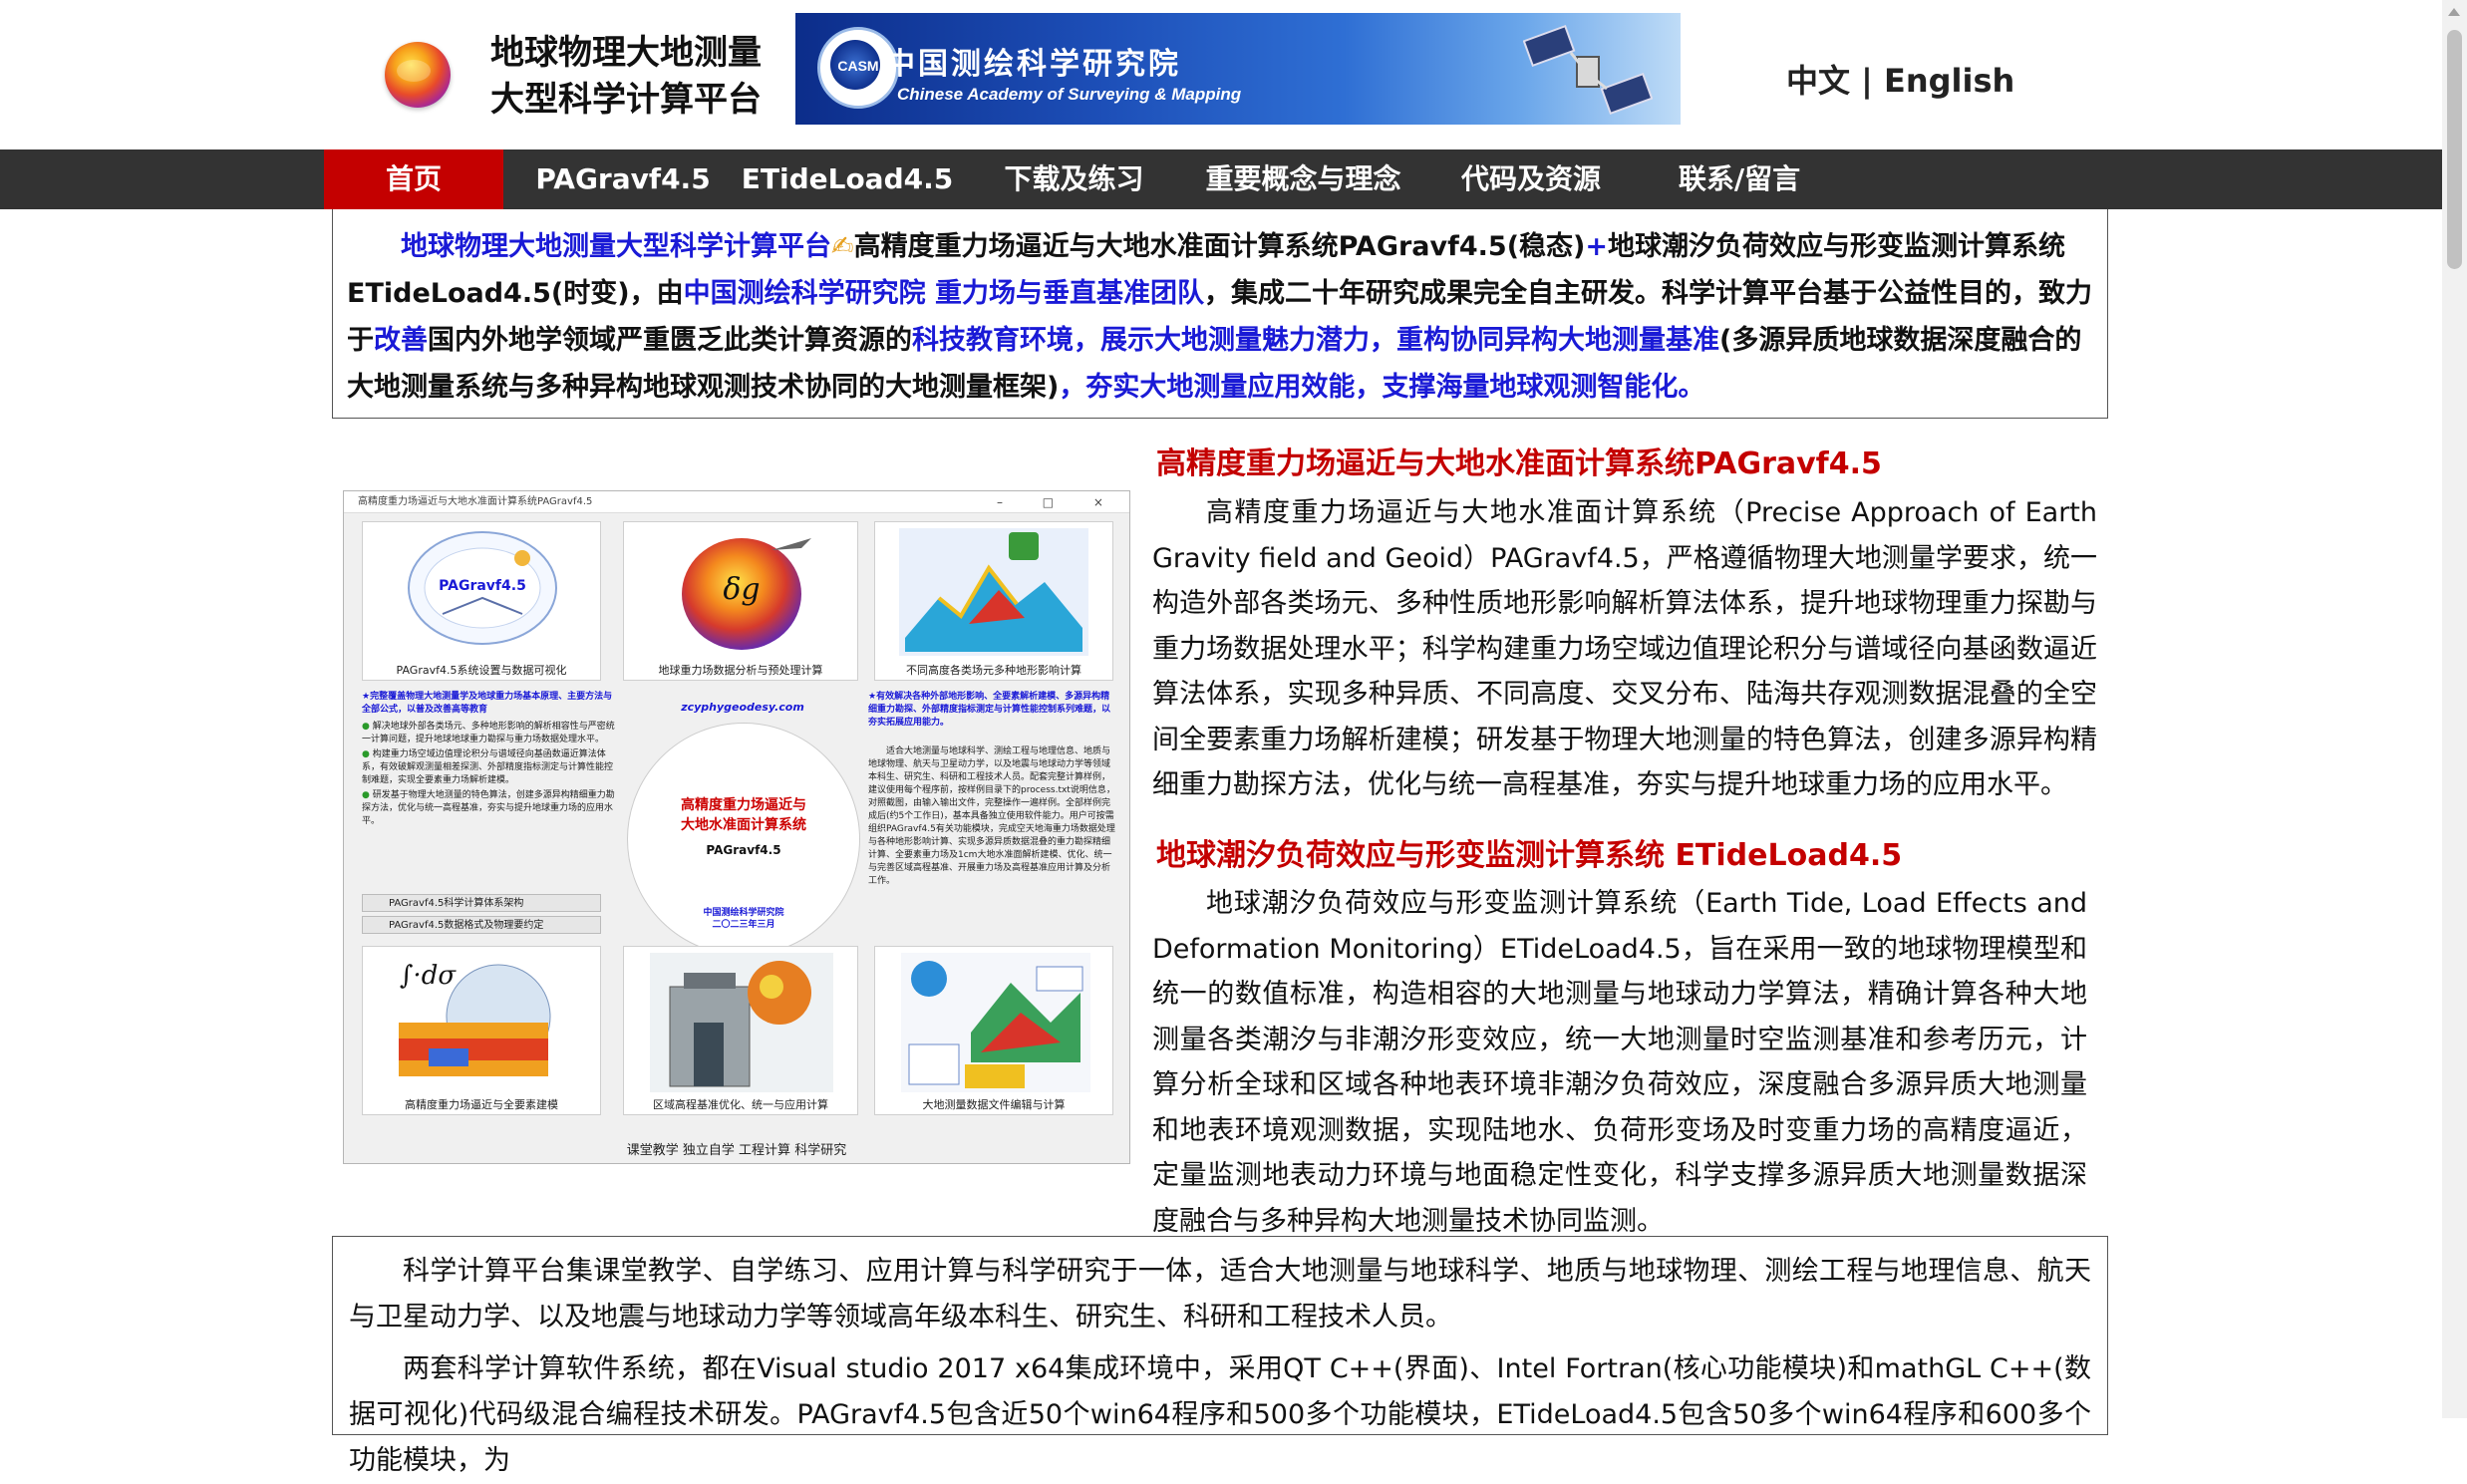 The image size is (2467, 1484). Describe the element at coordinates (401, 340) in the screenshot. I see `intro-improve: 改善` at that location.